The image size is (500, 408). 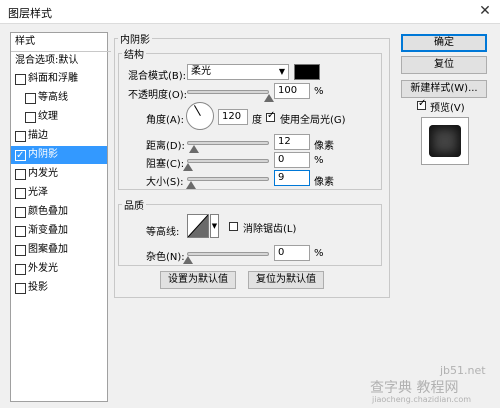 What do you see at coordinates (444, 43) in the screenshot?
I see `ok-button: 确定` at bounding box center [444, 43].